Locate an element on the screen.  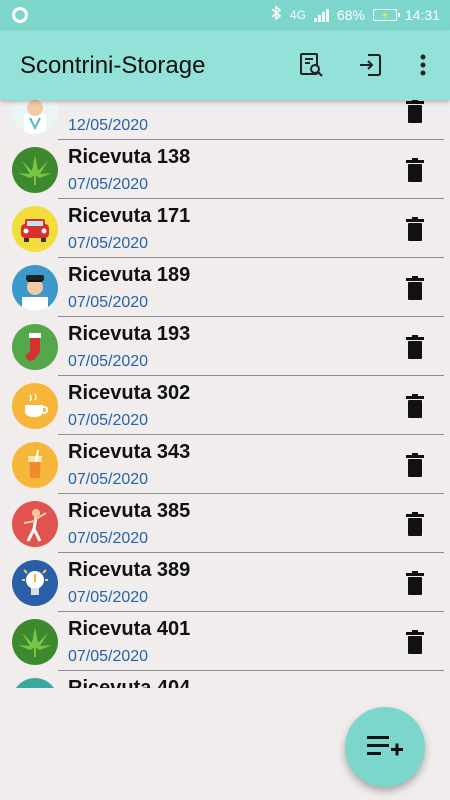
list-item: 12/05/2020 is located at coordinates (225, 120).